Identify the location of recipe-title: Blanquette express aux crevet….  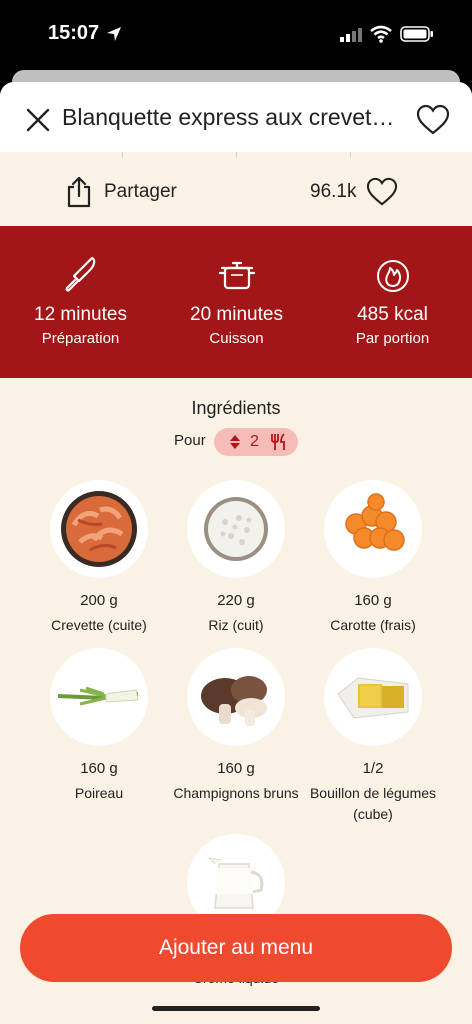
(228, 117).